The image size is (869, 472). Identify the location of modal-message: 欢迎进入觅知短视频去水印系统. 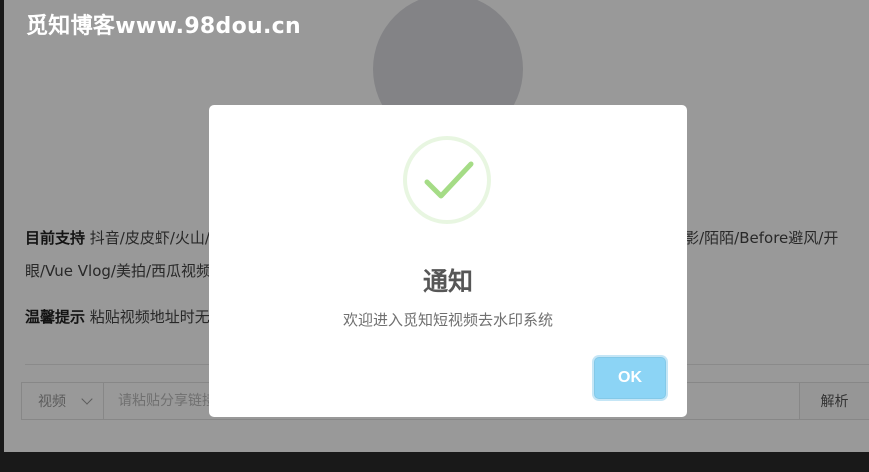
(447, 320).